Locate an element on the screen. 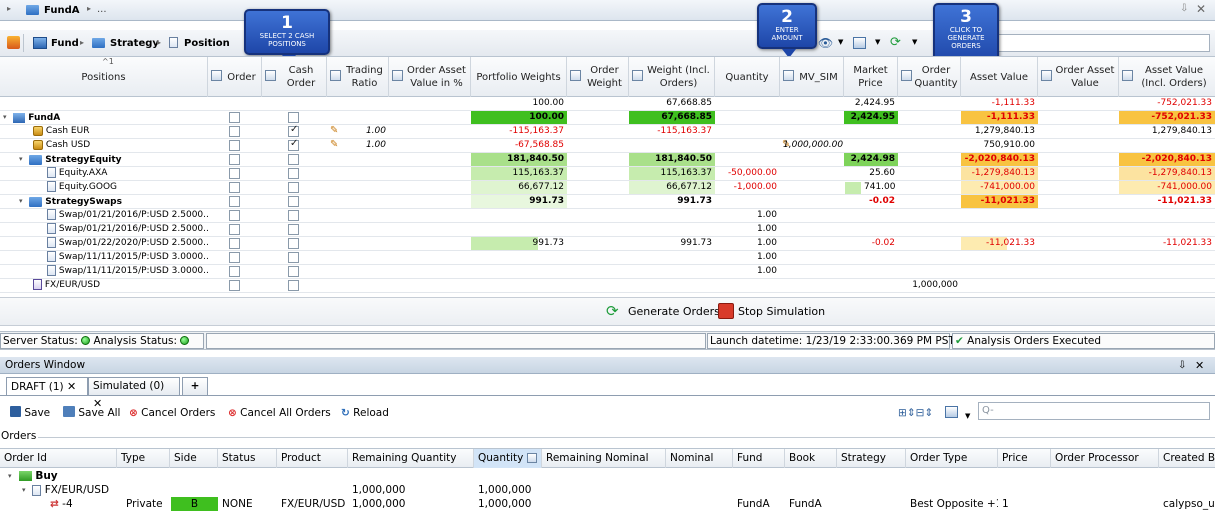  save-button: Save is located at coordinates (30, 413).